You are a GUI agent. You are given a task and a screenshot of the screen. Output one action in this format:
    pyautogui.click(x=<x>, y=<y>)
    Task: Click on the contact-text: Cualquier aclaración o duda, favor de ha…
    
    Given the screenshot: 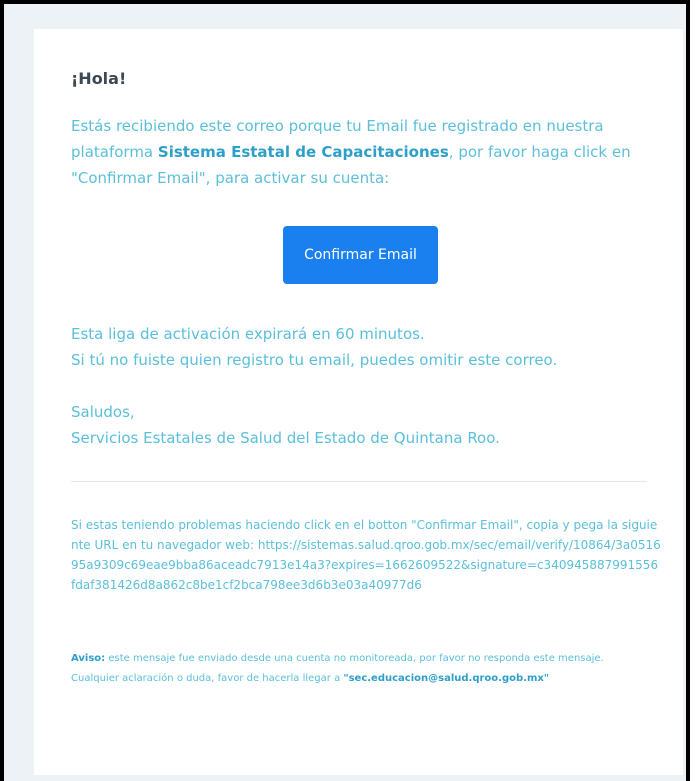 What is the action you would take?
    pyautogui.click(x=207, y=678)
    